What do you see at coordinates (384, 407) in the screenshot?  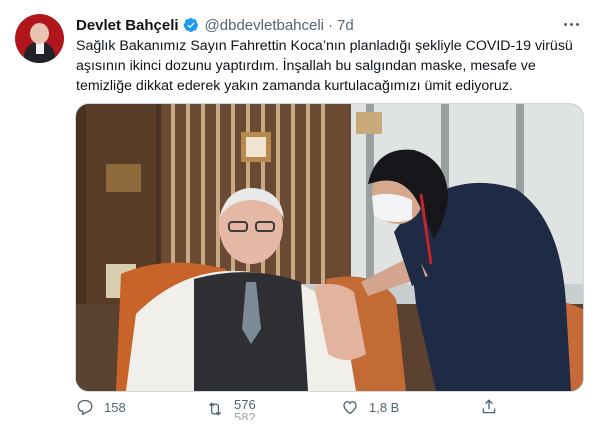 I see `like-count: 1,8 B` at bounding box center [384, 407].